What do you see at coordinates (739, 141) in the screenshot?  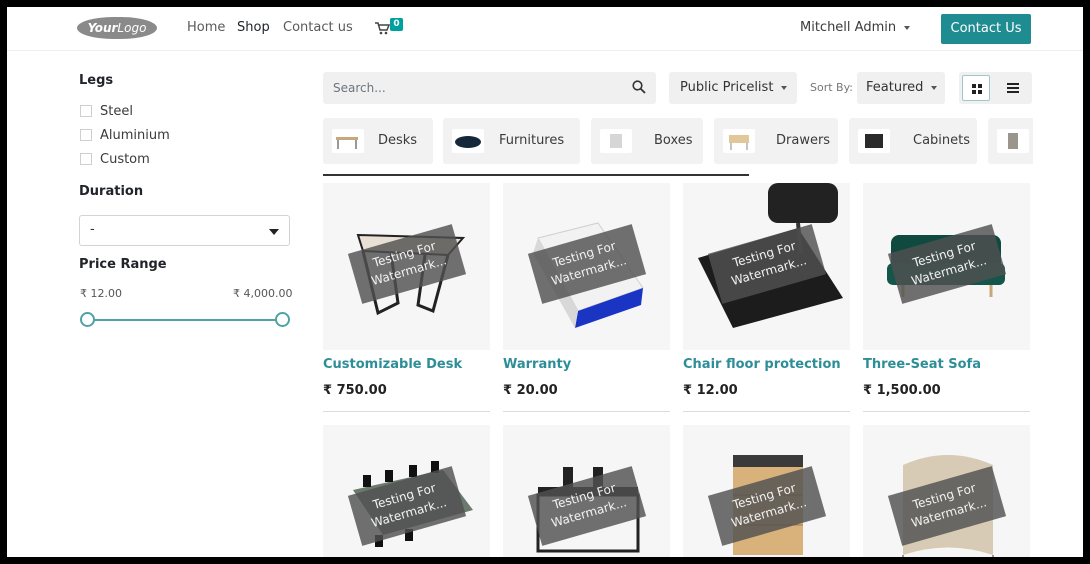 I see `drawer-thumbnail` at bounding box center [739, 141].